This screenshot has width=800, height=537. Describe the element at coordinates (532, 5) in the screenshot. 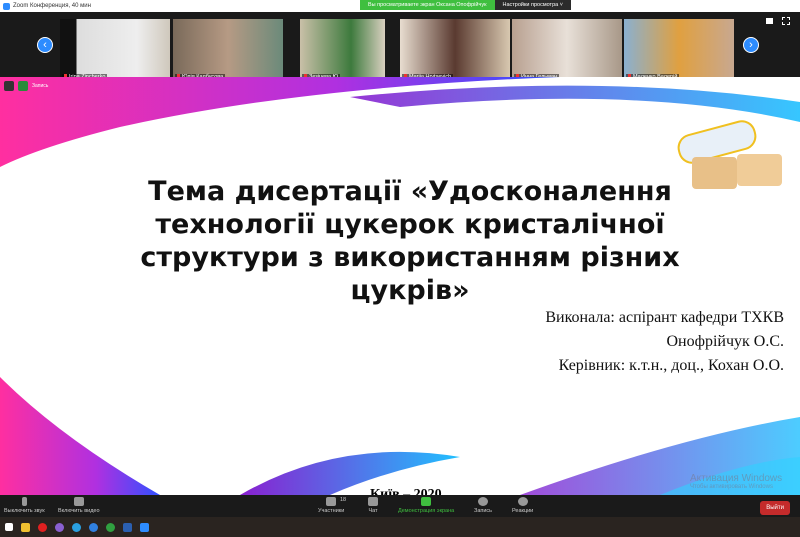

I see `view-options-button: Настройки просмотра ˅` at that location.